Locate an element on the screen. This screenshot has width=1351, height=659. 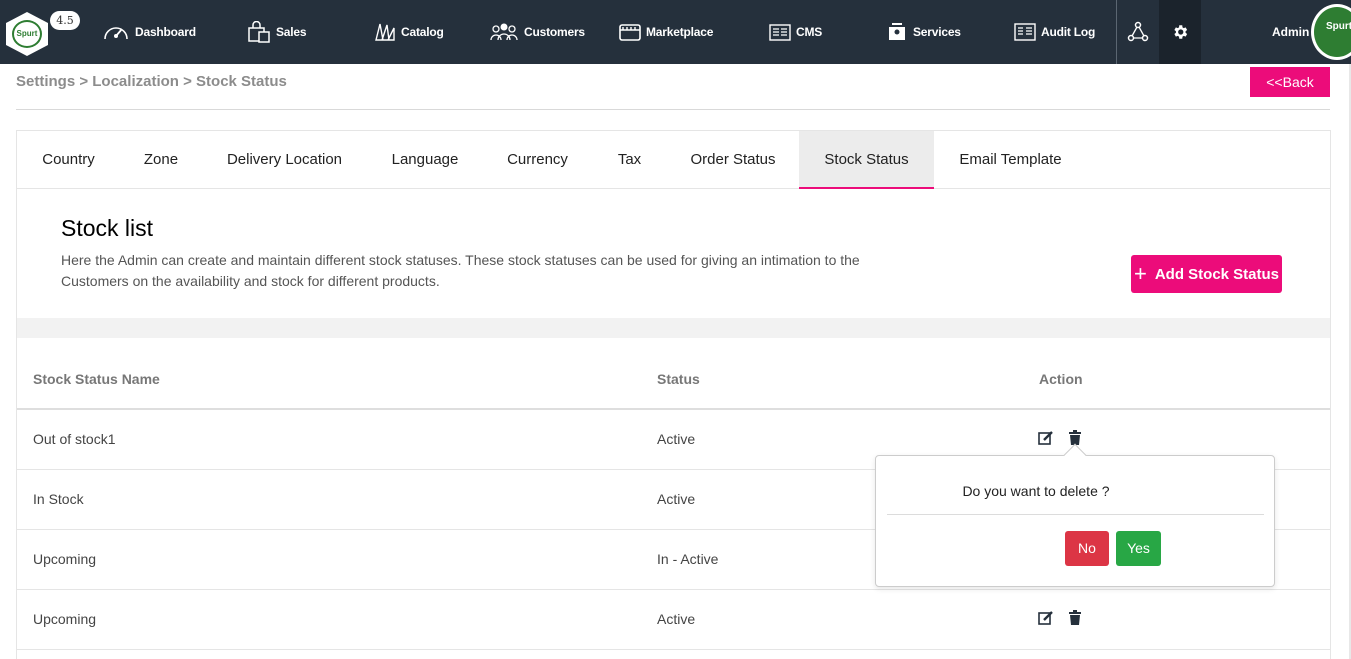
nav-services: Services is located at coordinates (923, 32).